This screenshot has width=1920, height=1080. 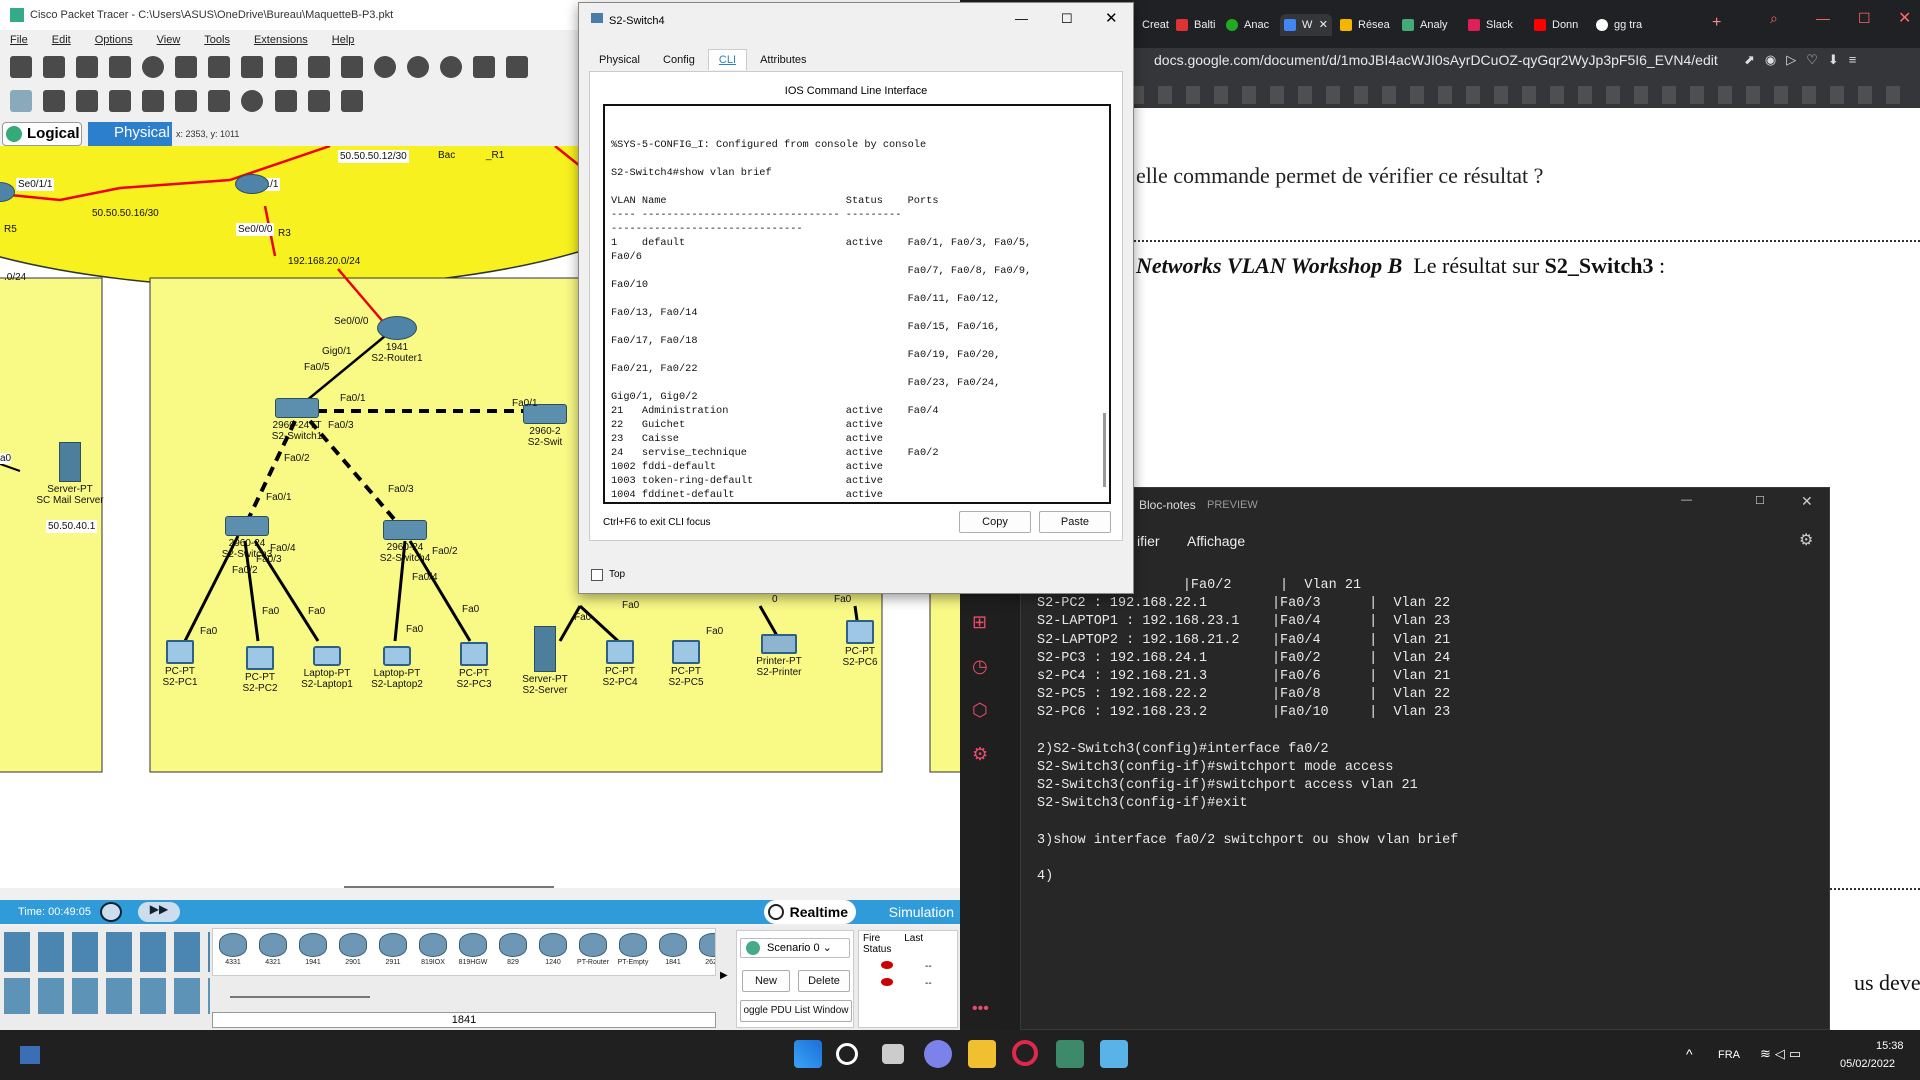 I want to click on language-indicator: FRA, so click(x=1729, y=1055).